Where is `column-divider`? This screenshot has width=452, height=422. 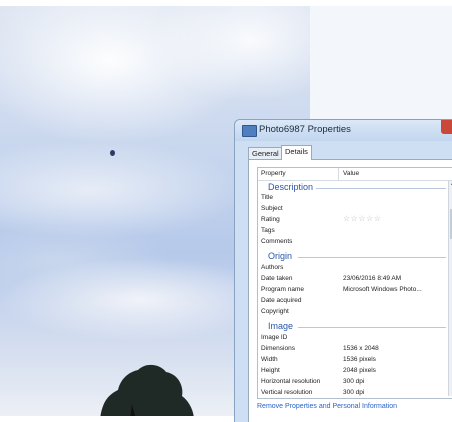 column-divider is located at coordinates (338, 174).